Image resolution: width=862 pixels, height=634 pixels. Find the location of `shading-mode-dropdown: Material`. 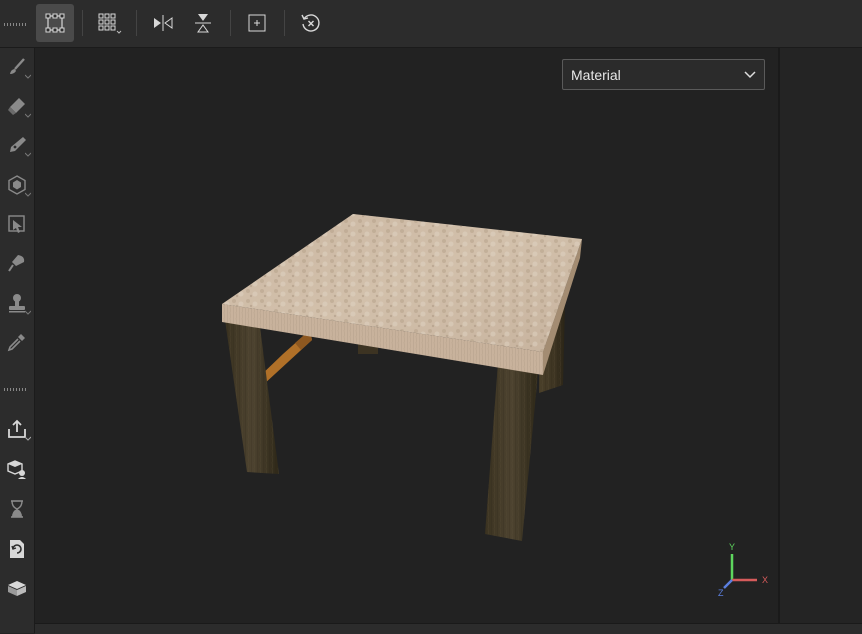

shading-mode-dropdown: Material is located at coordinates (663, 74).